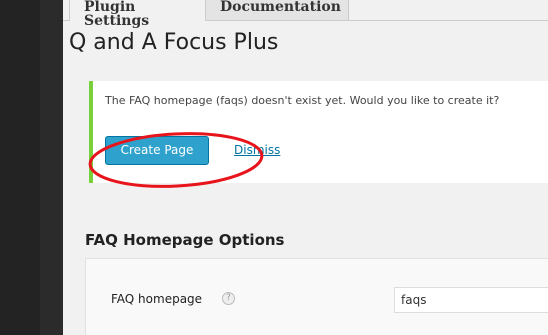 The image size is (548, 335). What do you see at coordinates (471, 300) in the screenshot?
I see `faq-homepage-input` at bounding box center [471, 300].